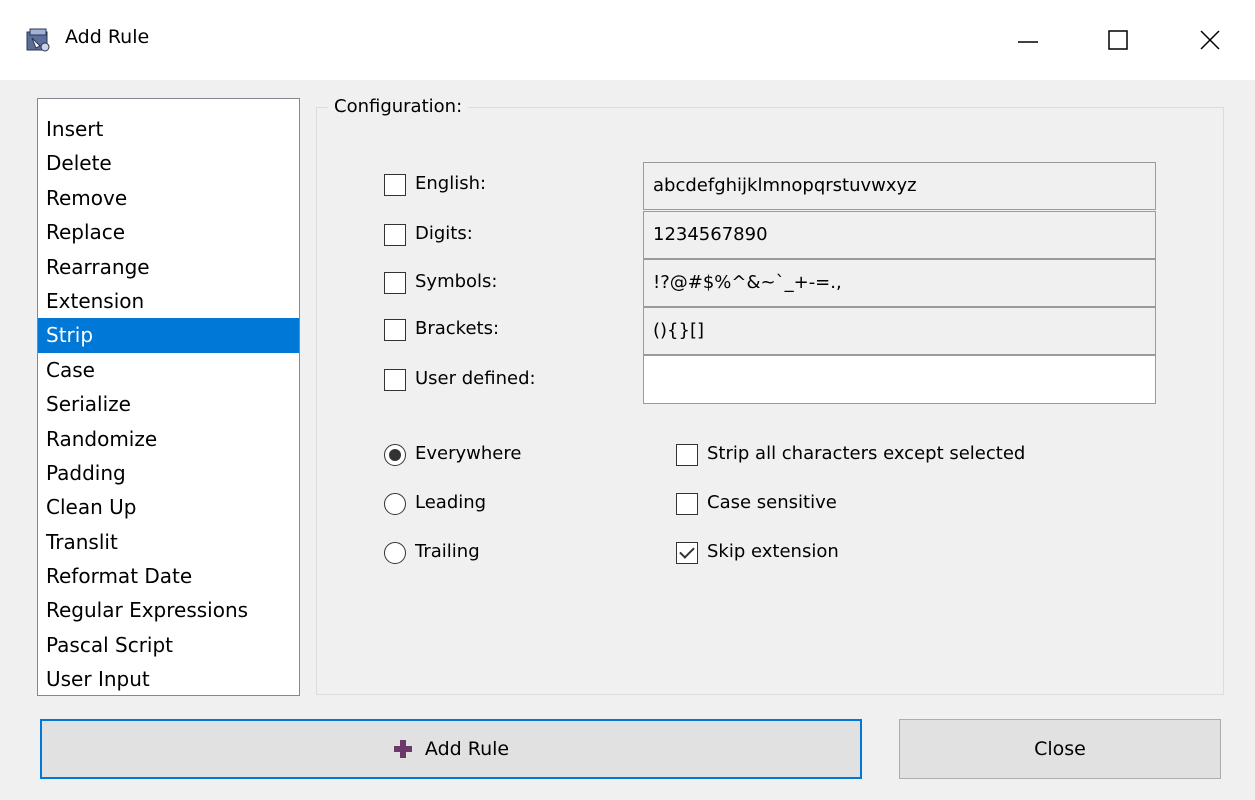 The image size is (1255, 800). Describe the element at coordinates (168, 301) in the screenshot. I see `rule-item-extension: Extension` at that location.